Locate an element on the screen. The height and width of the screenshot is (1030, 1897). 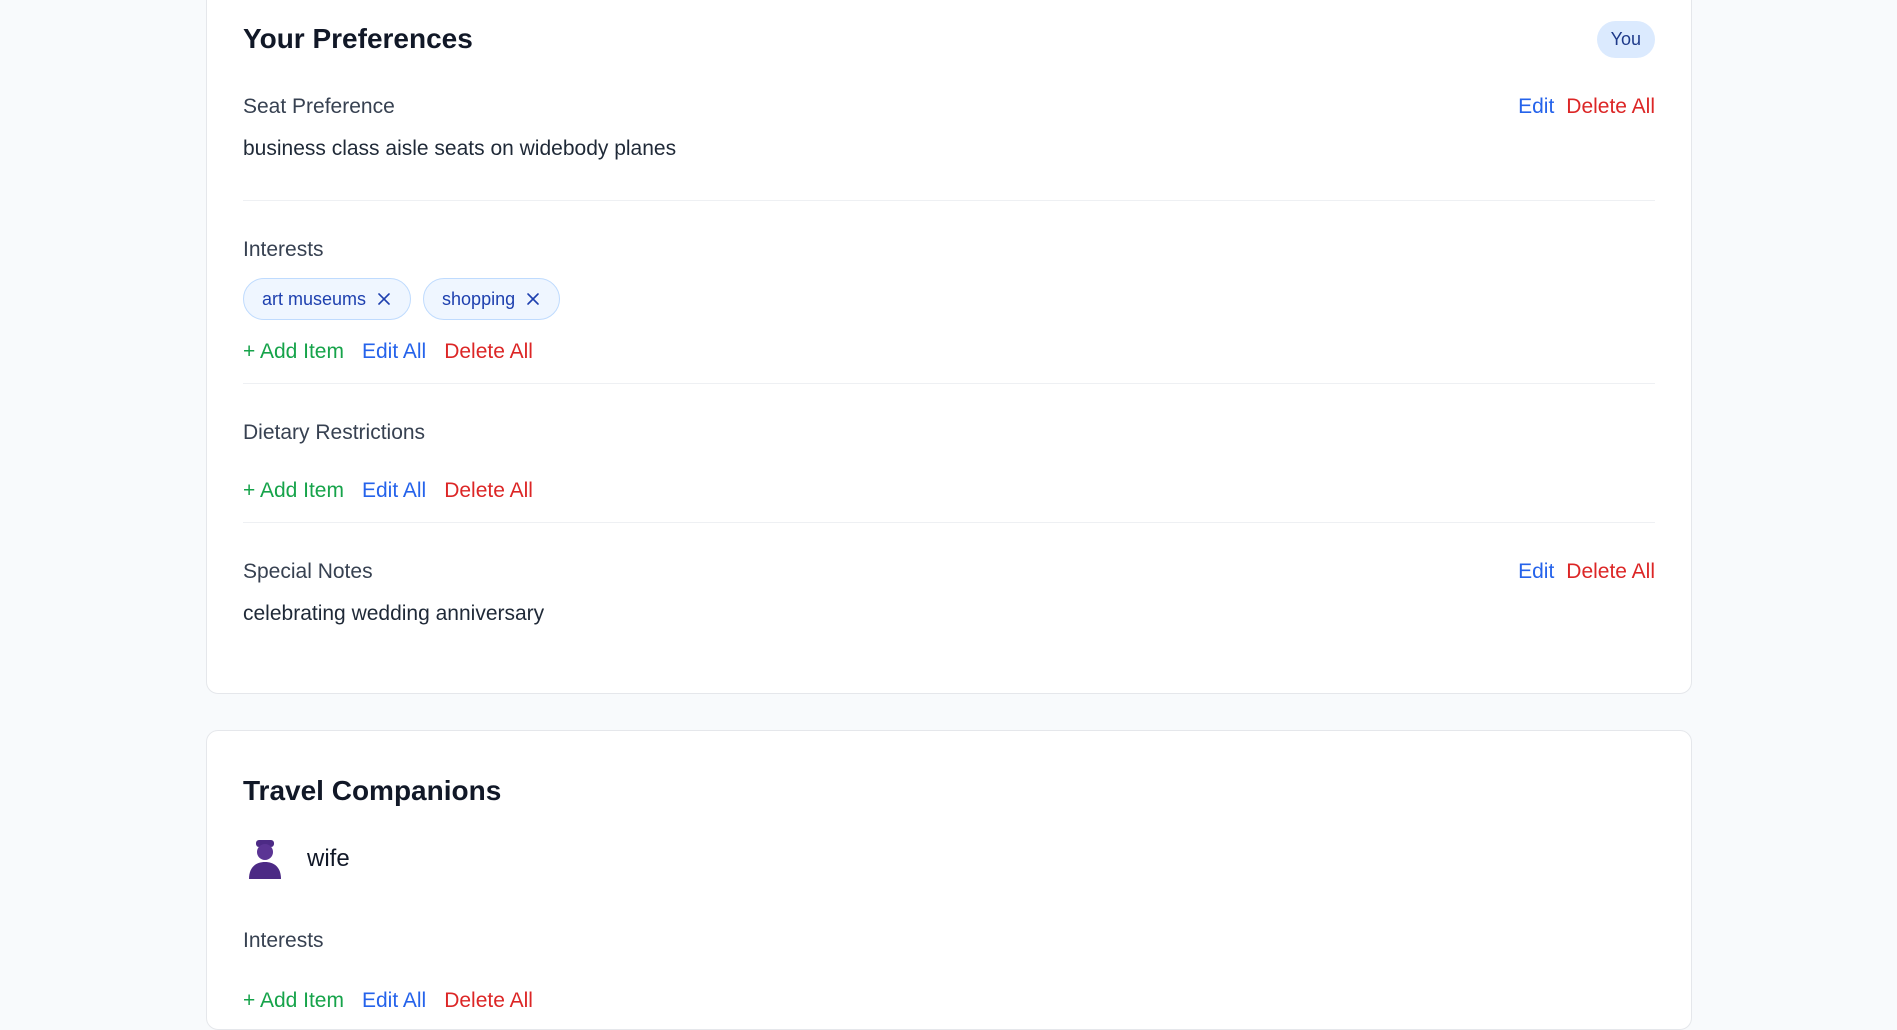
special-notes-label: Special Notes is located at coordinates (308, 571).